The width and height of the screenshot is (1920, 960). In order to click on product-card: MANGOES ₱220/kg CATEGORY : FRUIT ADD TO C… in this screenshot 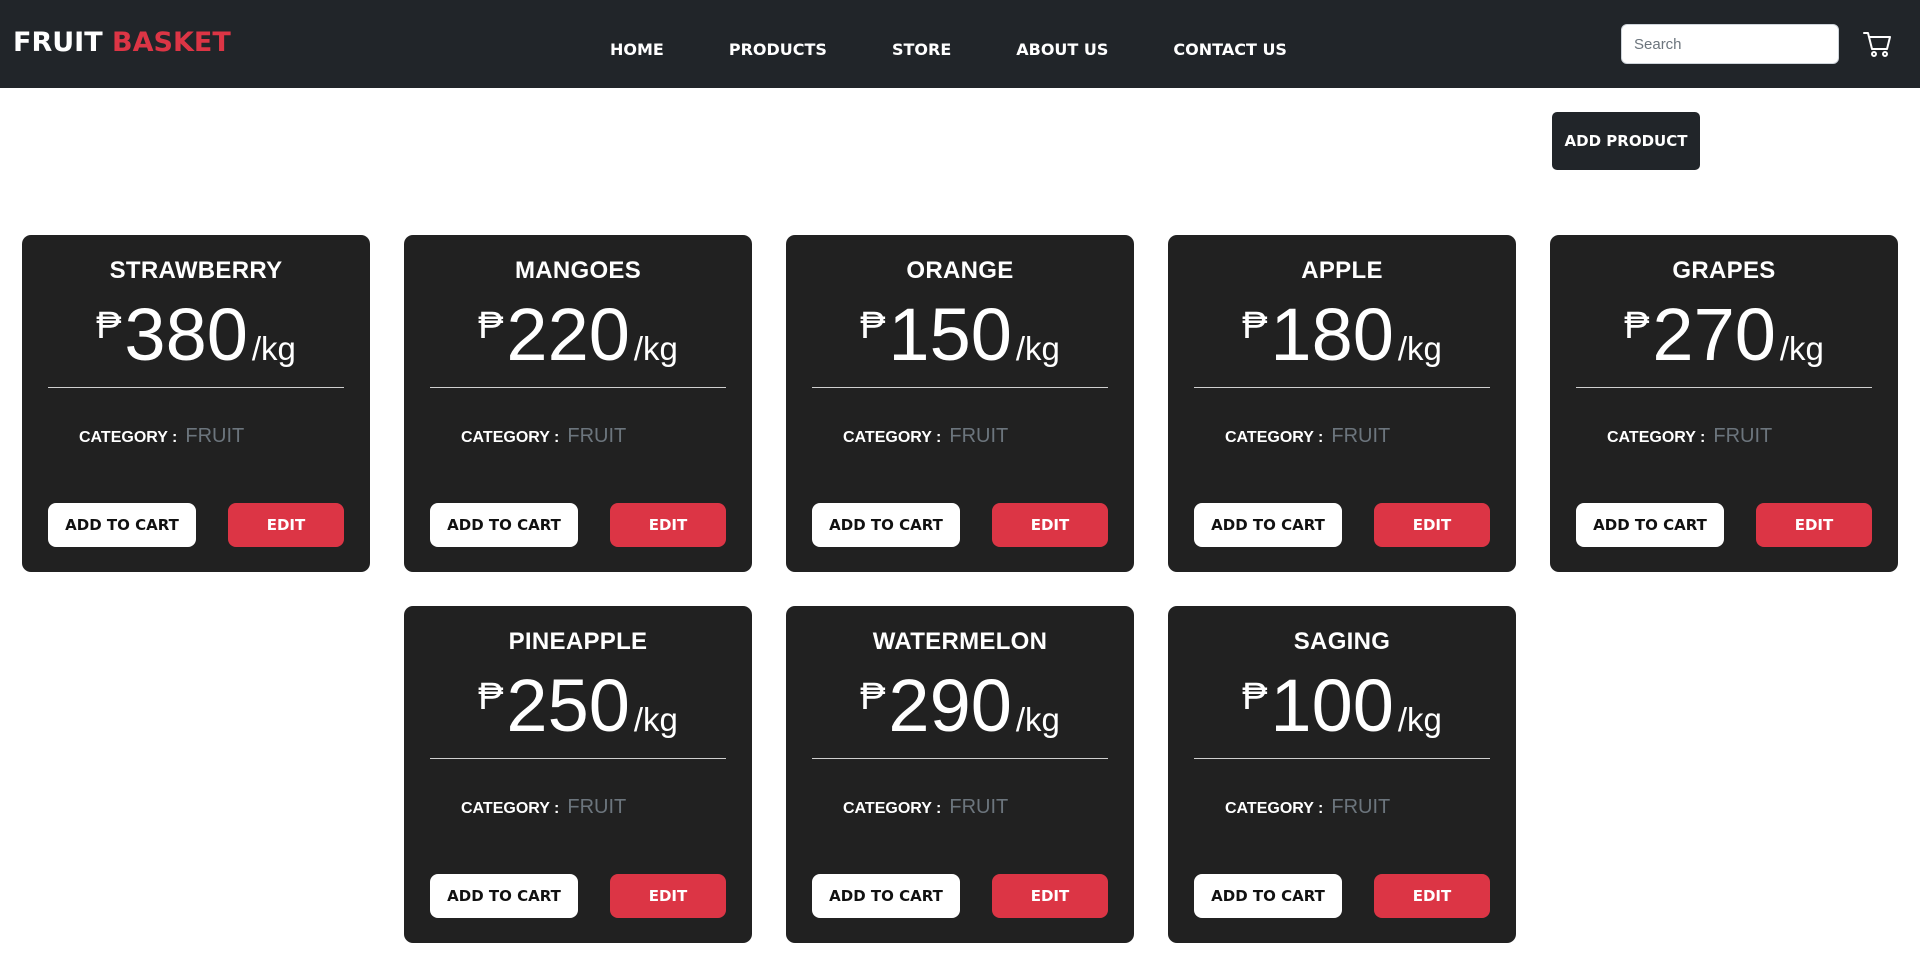, I will do `click(578, 403)`.